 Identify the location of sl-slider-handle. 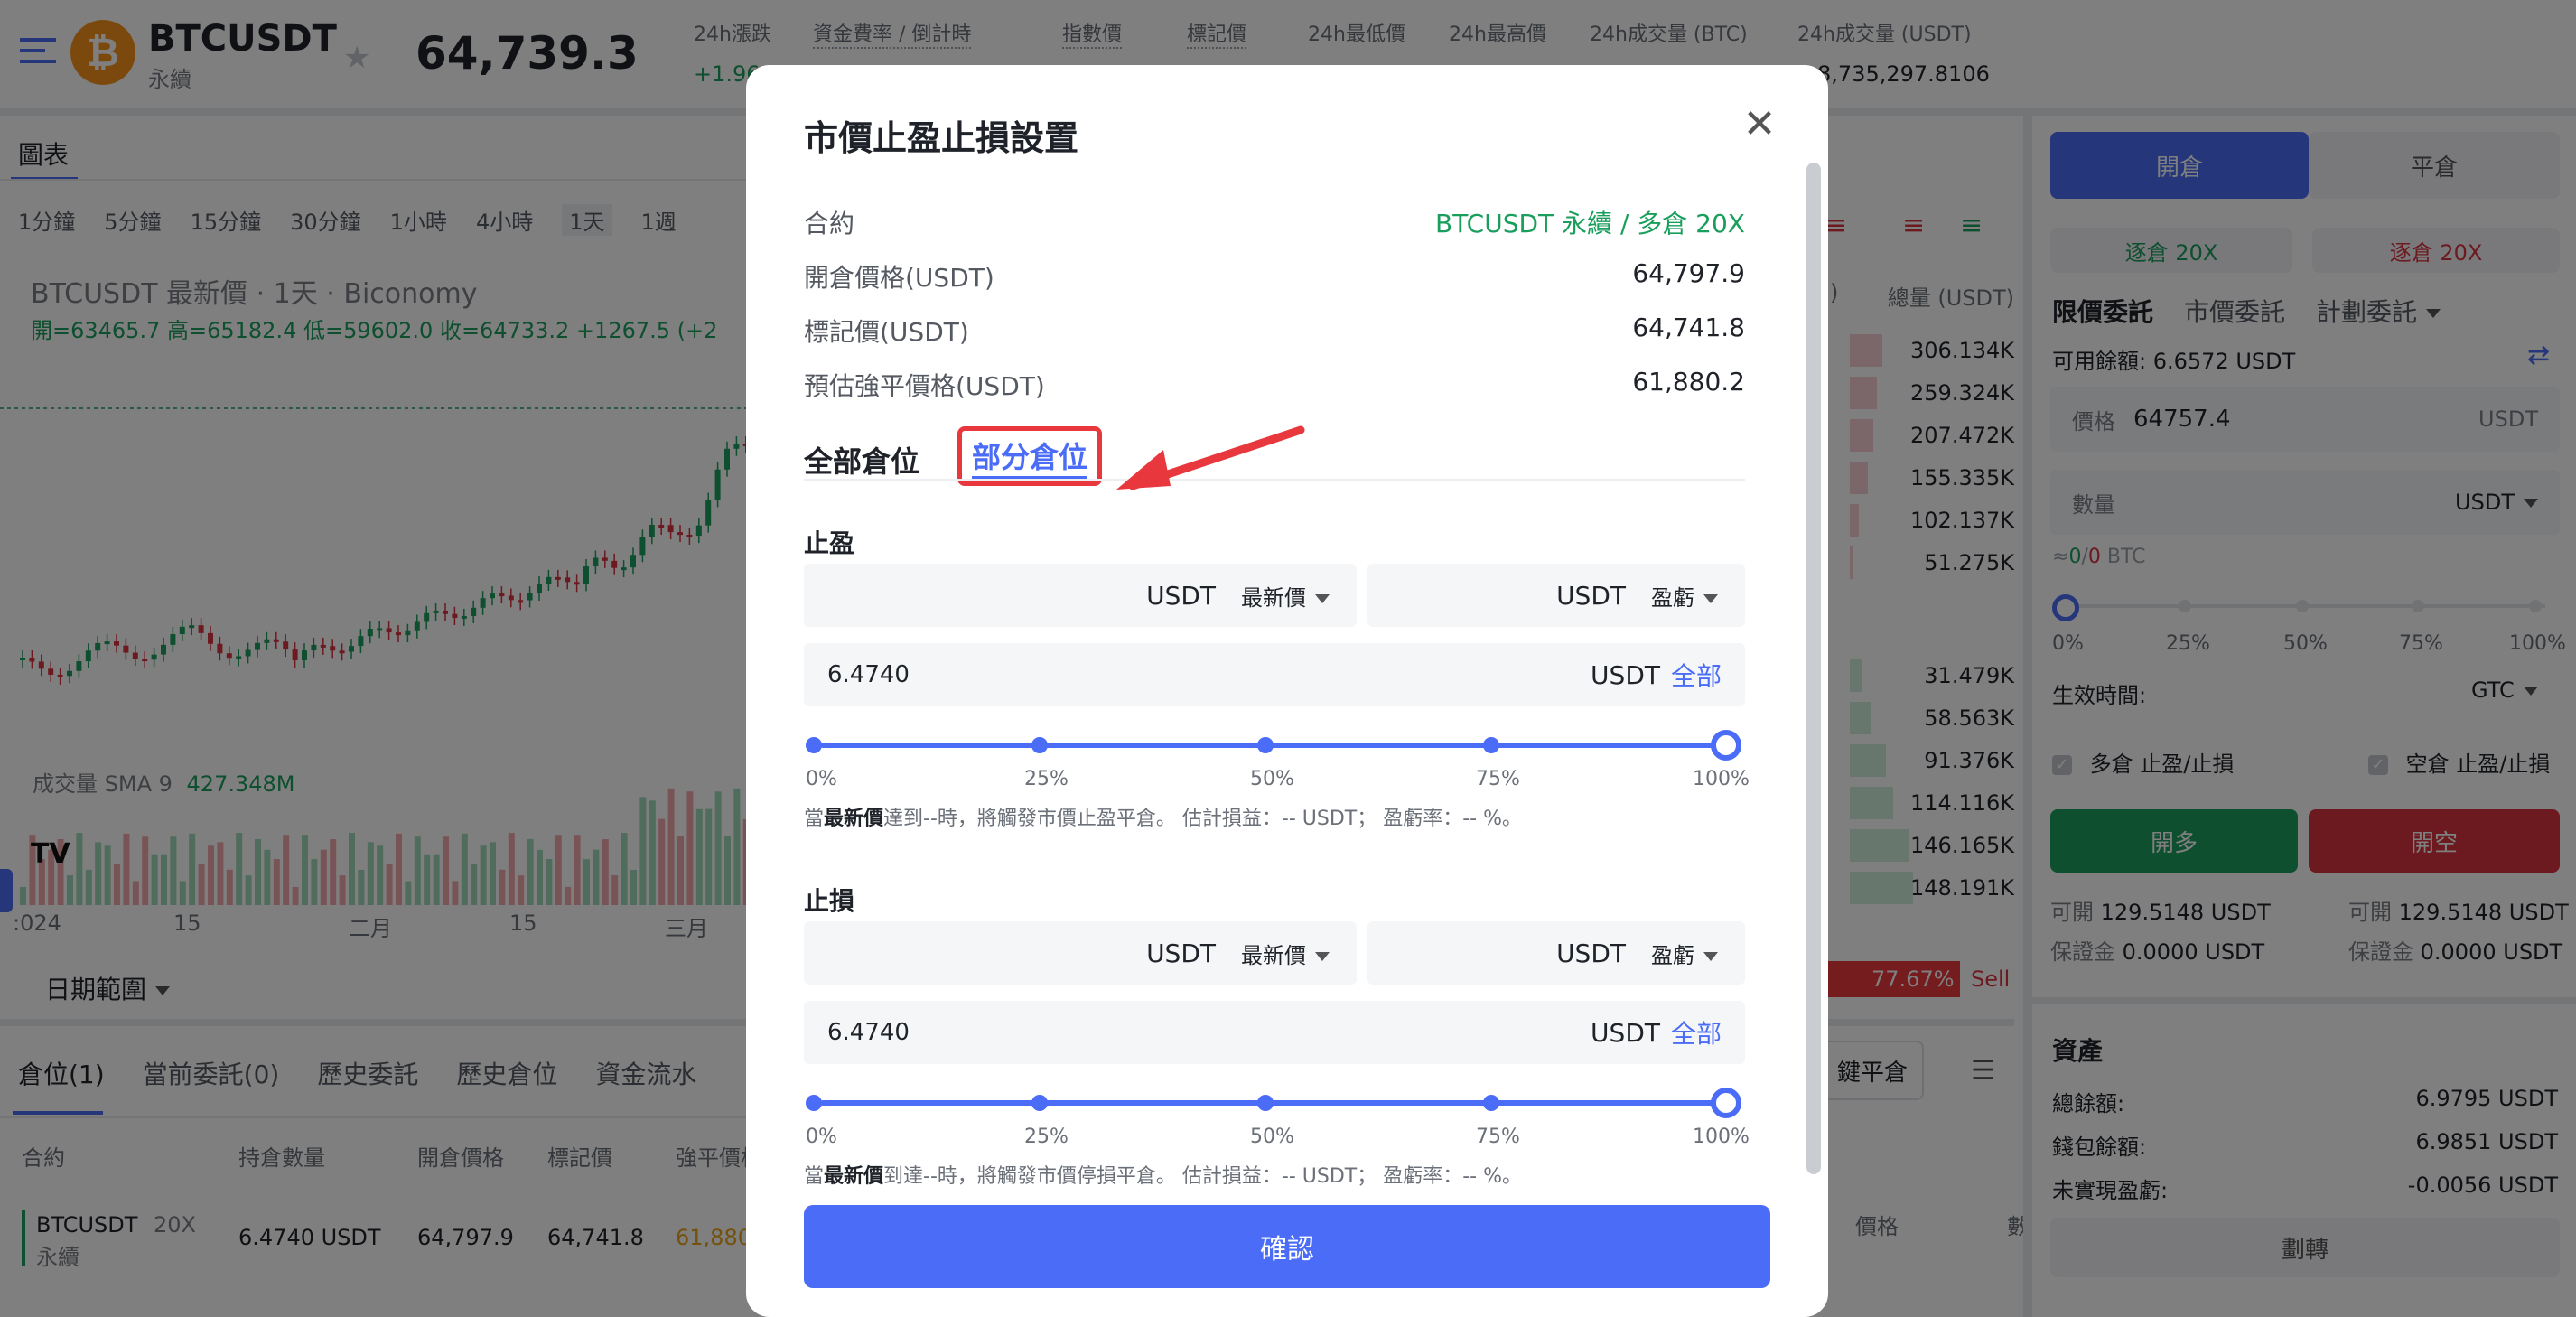
(1726, 1103).